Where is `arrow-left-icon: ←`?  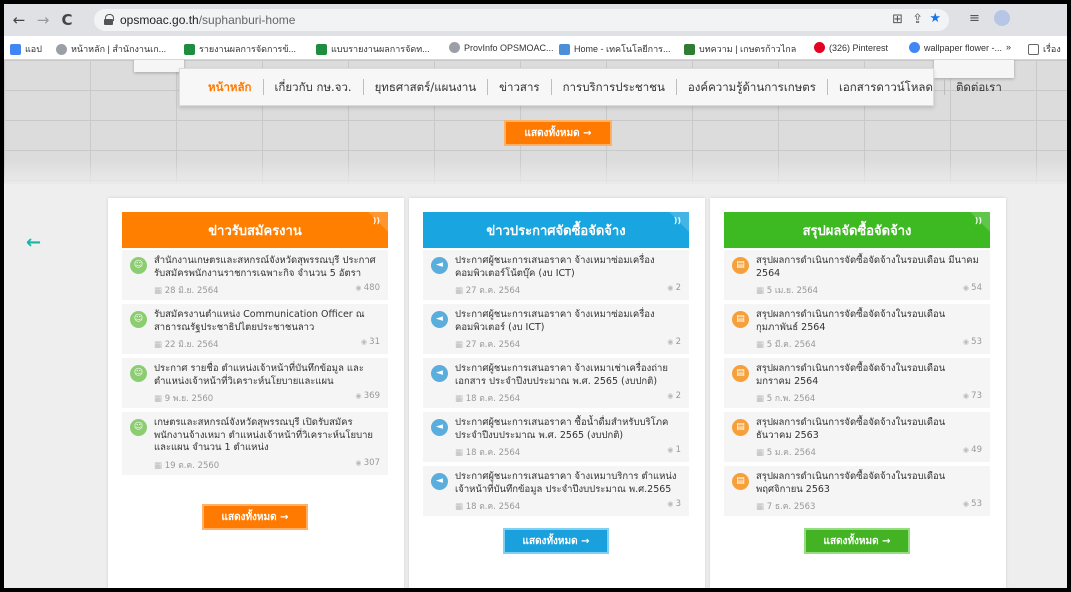 arrow-left-icon: ← is located at coordinates (33, 242).